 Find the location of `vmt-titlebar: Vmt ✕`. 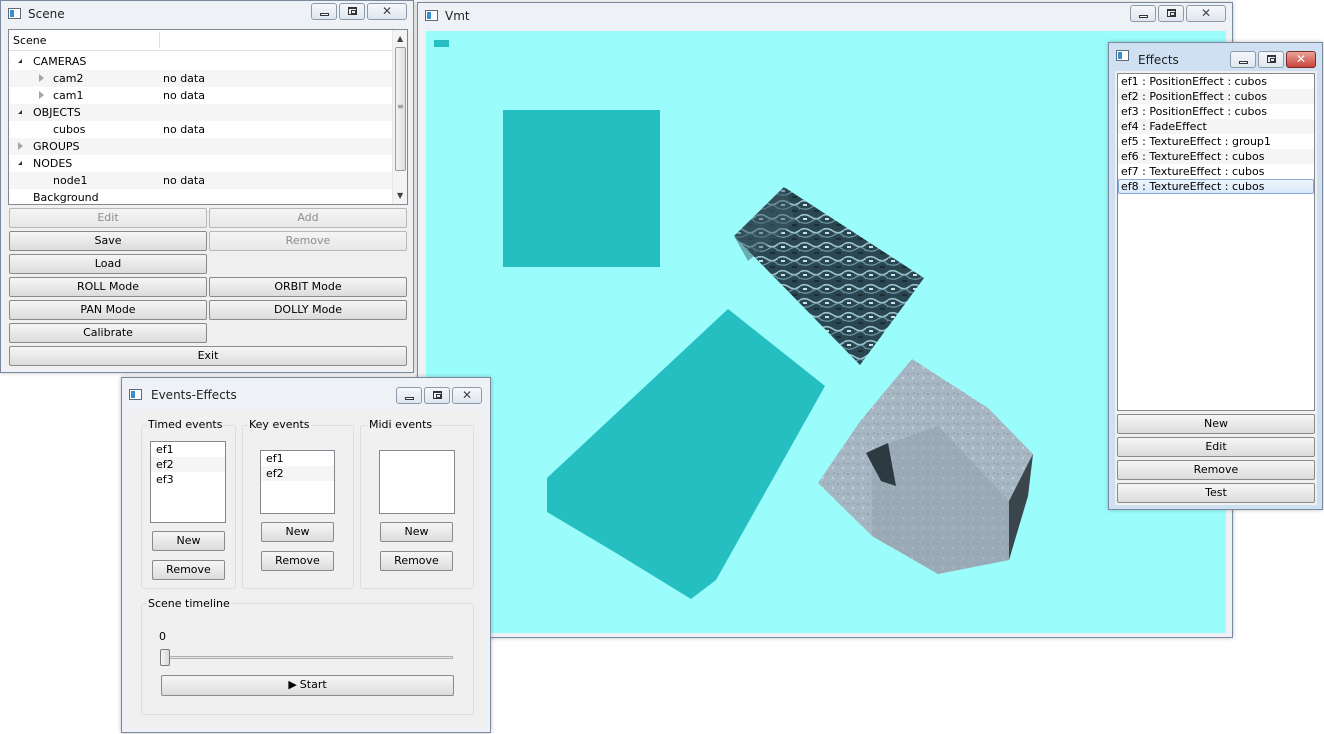

vmt-titlebar: Vmt ✕ is located at coordinates (825, 16).